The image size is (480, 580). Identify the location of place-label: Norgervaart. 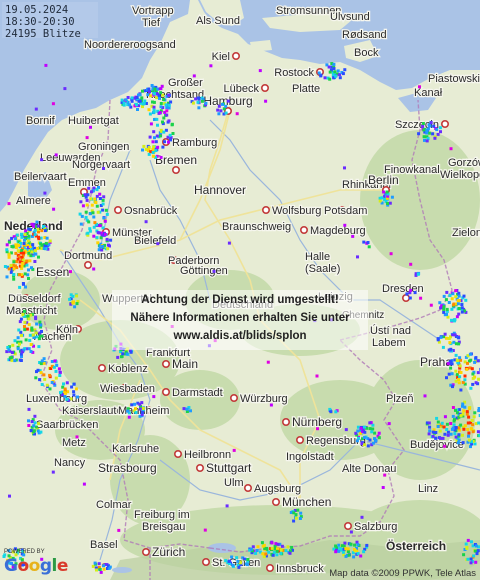
(101, 165).